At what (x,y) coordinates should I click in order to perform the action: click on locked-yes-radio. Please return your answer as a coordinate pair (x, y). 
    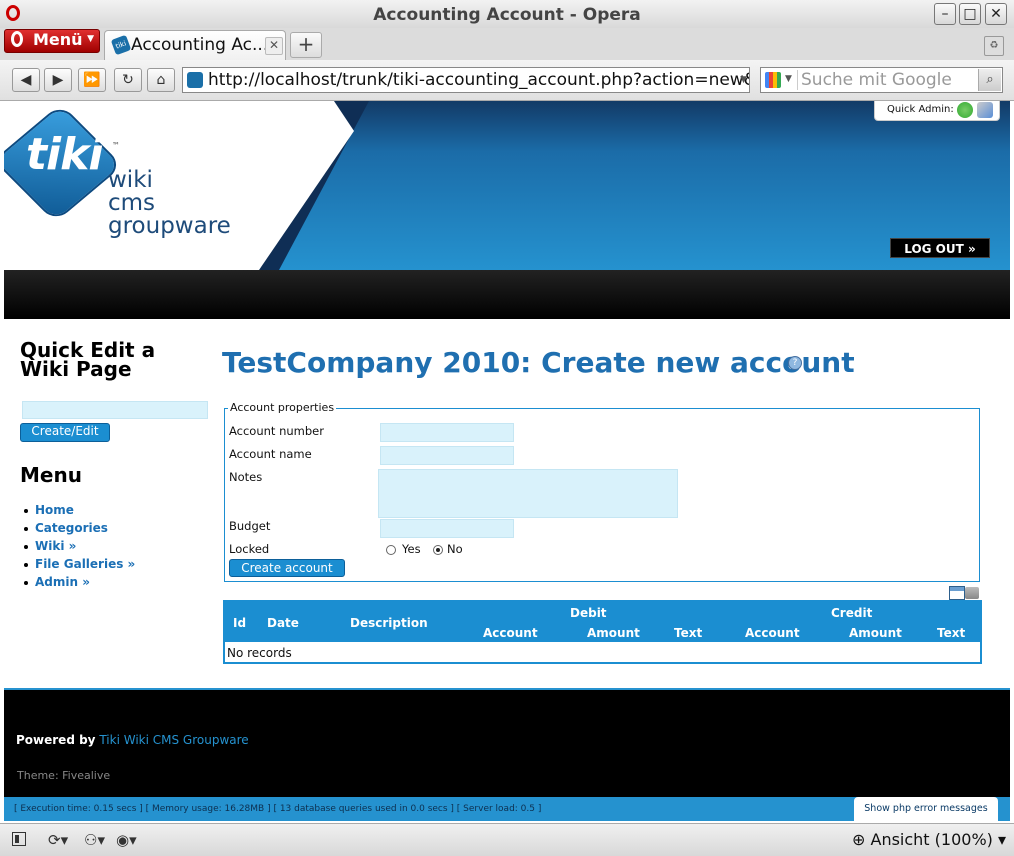
    Looking at the image, I should click on (391, 550).